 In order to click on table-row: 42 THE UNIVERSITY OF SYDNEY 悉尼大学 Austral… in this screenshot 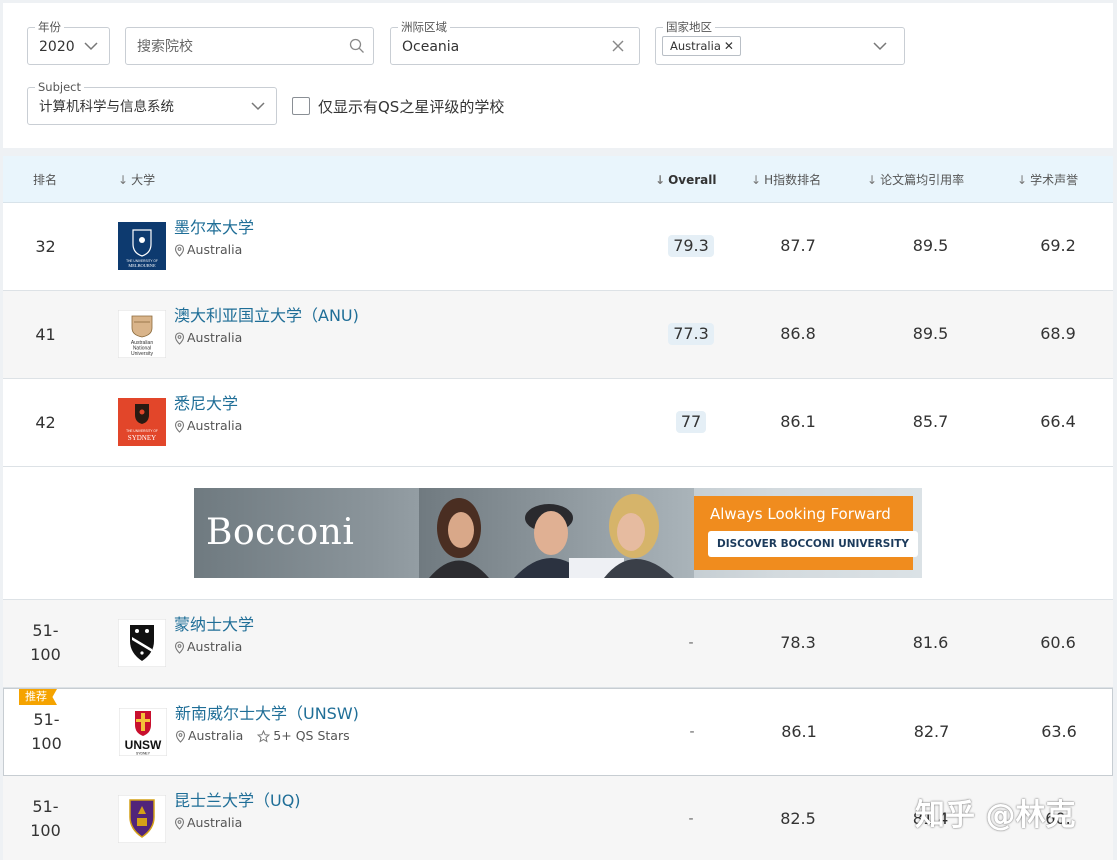, I will do `click(558, 423)`.